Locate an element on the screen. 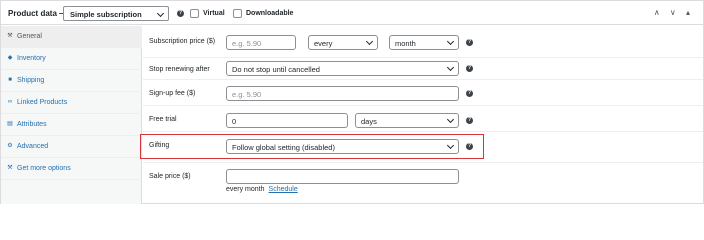 This screenshot has height=240, width=704. downloadable-label: Downloadable is located at coordinates (270, 13).